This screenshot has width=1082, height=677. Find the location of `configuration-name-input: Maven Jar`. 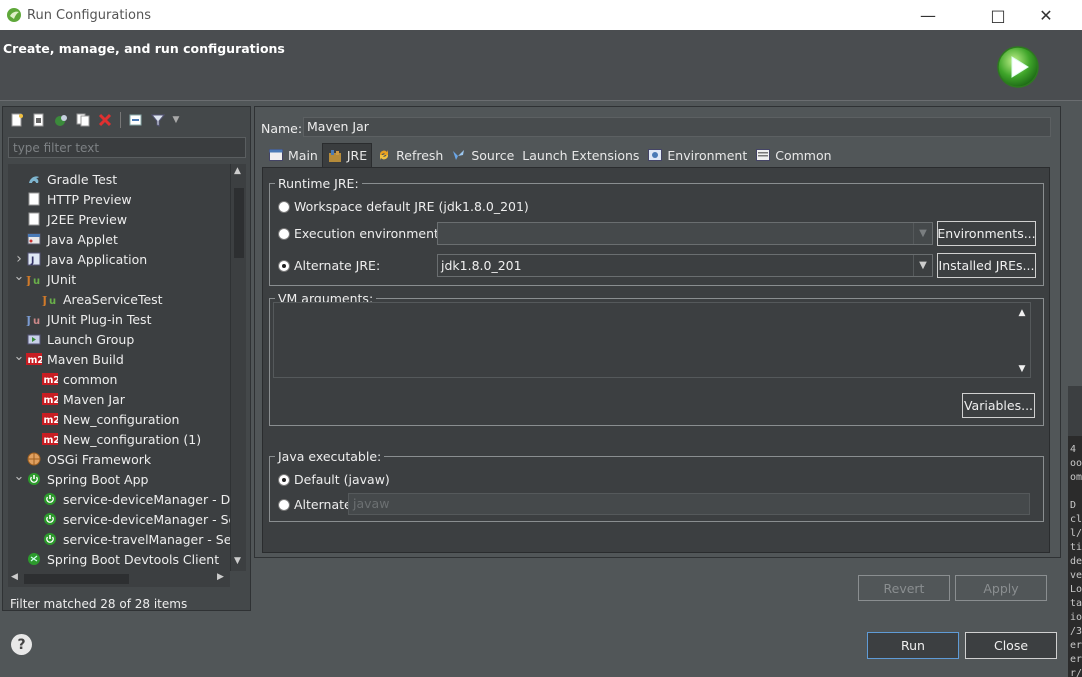

configuration-name-input: Maven Jar is located at coordinates (677, 127).